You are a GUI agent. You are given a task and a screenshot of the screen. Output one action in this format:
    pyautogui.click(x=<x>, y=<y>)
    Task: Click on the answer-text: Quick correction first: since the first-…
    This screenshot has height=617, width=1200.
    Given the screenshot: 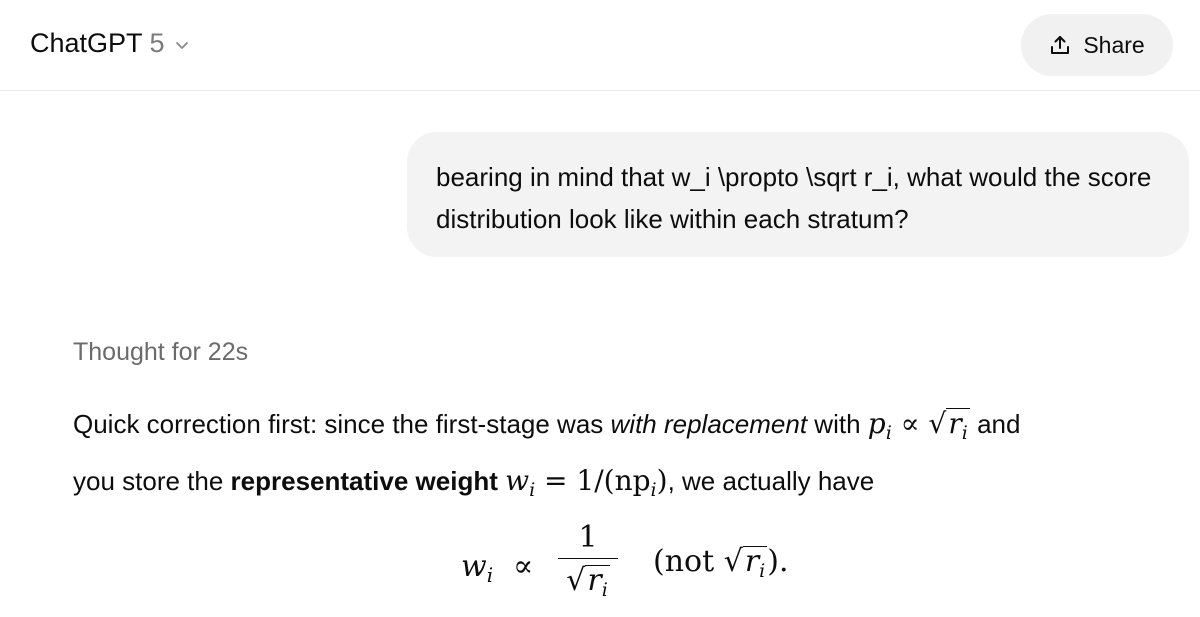 What is the action you would take?
    pyautogui.click(x=342, y=424)
    